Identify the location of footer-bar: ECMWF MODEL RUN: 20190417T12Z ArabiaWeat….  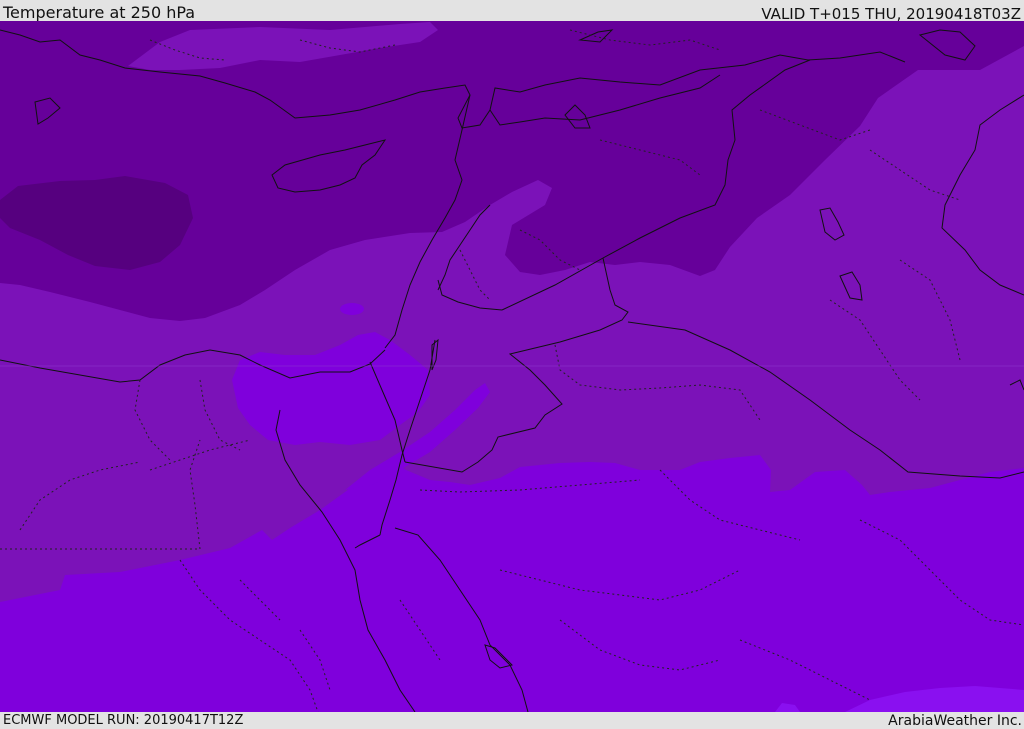
(512, 720).